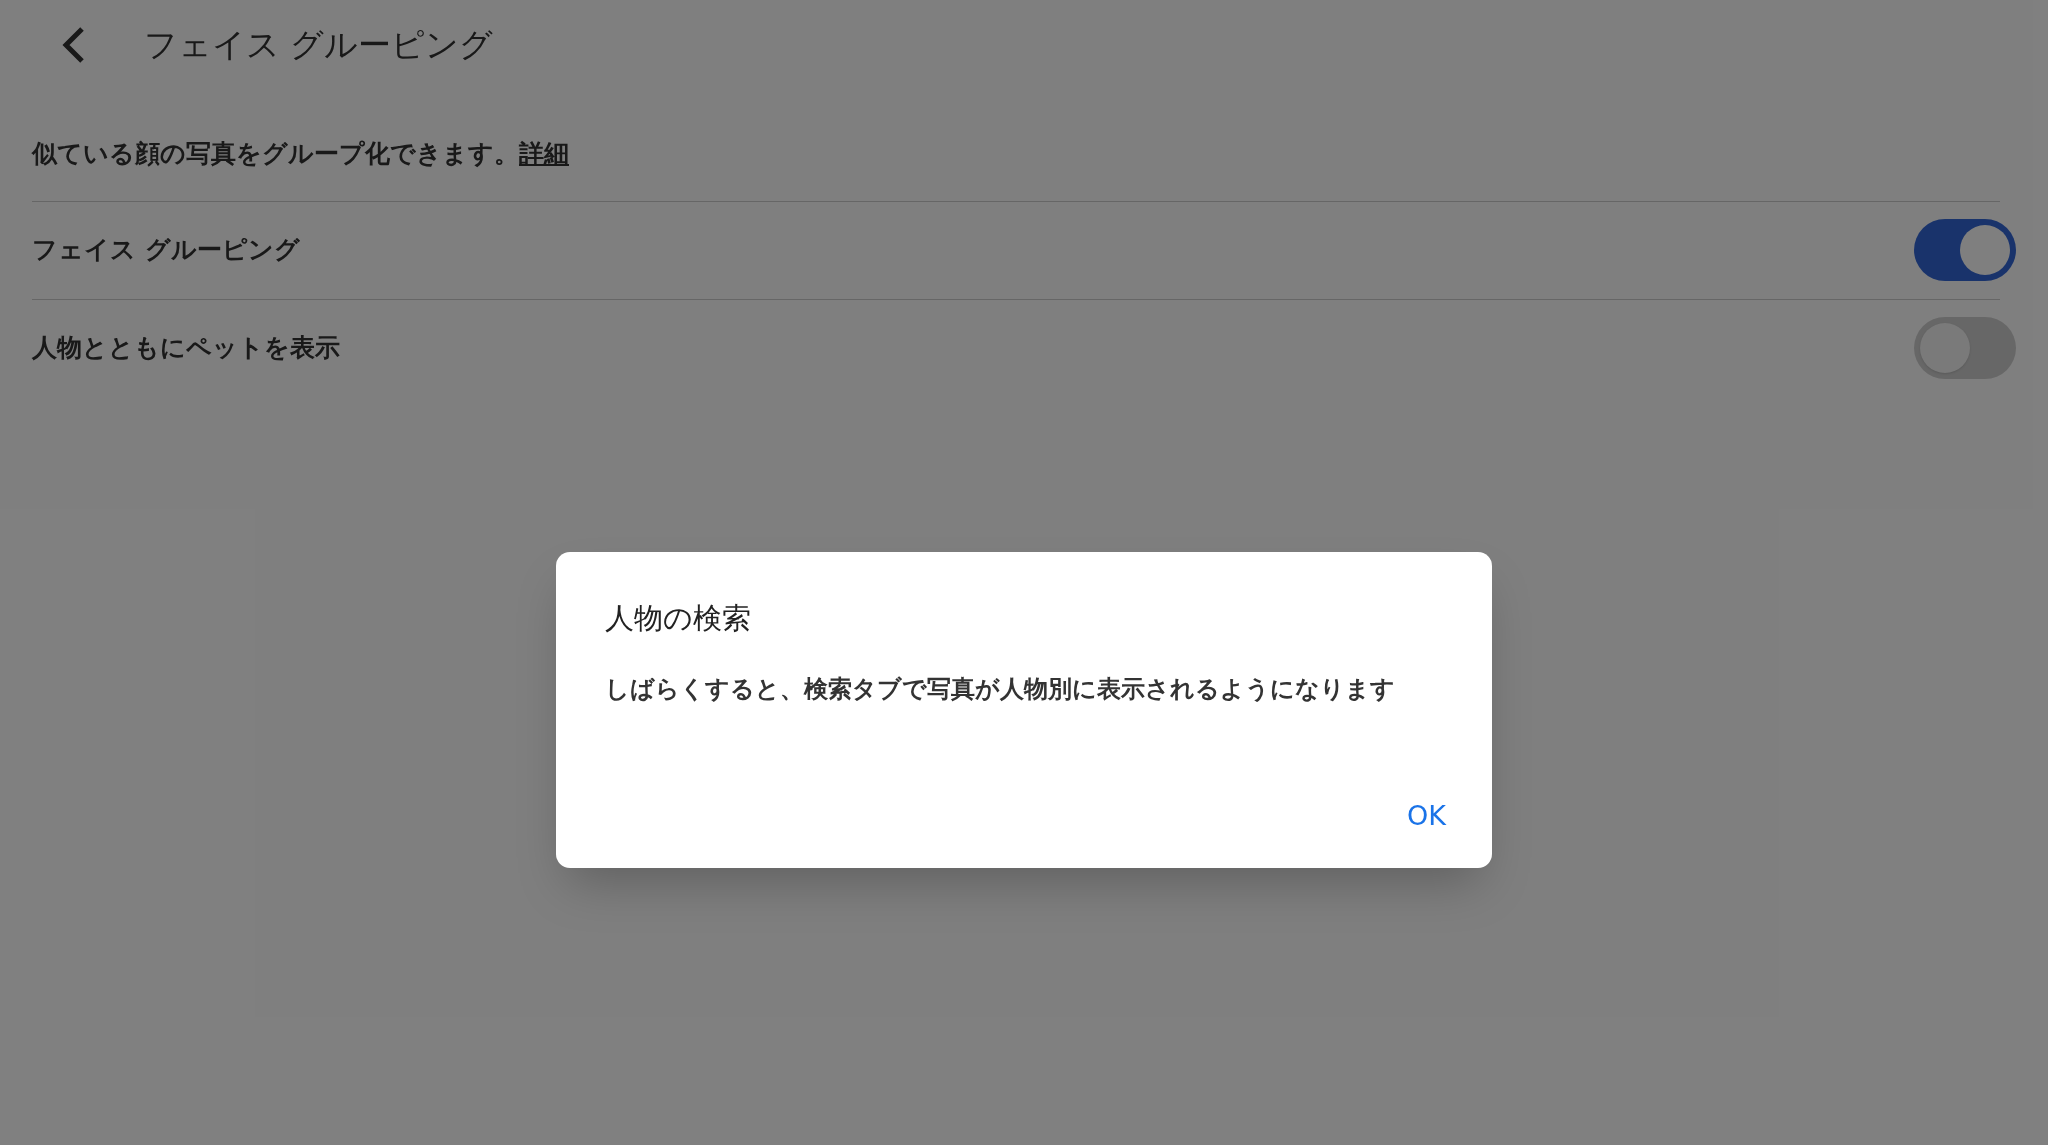  What do you see at coordinates (275, 154) in the screenshot?
I see `description-text: 似ている顔の写真をグループ化できます。` at bounding box center [275, 154].